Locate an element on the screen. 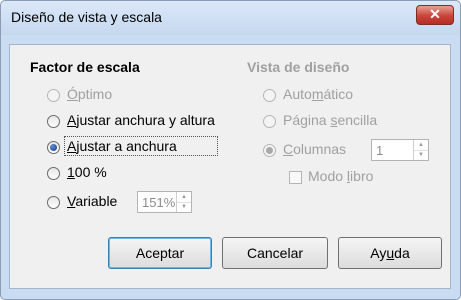 The image size is (461, 300). radio-single-page is located at coordinates (269, 121).